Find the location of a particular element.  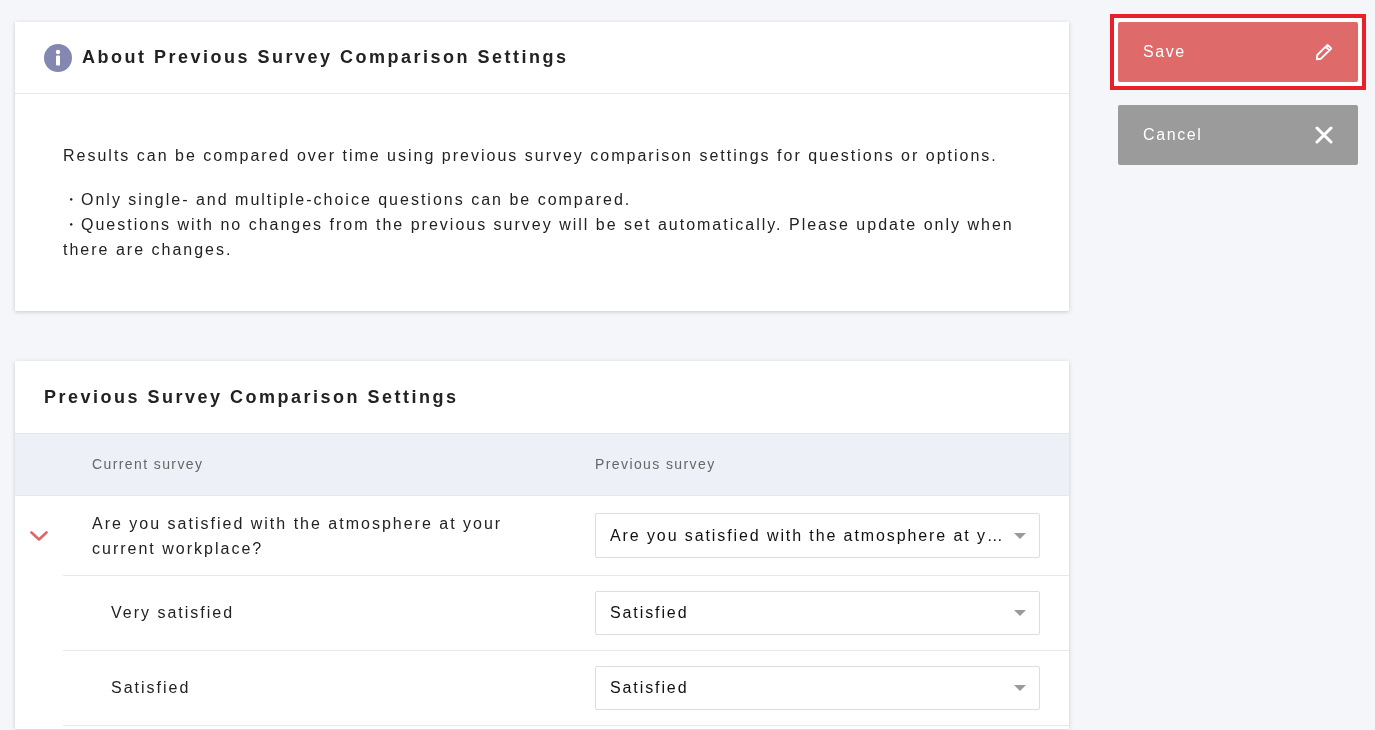

panel-title: About Previous Survey Comparison Settings is located at coordinates (325, 57).